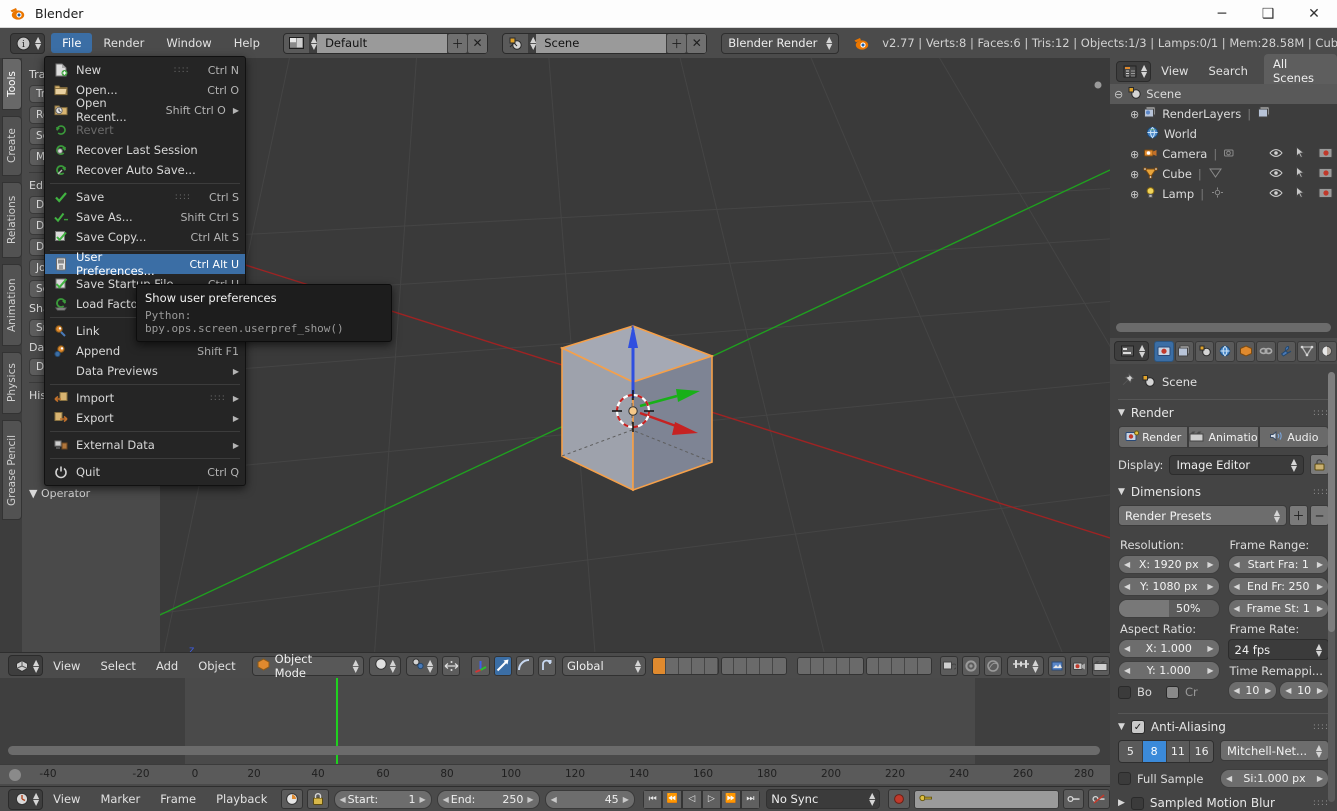 The width and height of the screenshot is (1337, 811). What do you see at coordinates (66, 666) in the screenshot?
I see `viewport-menu-view: View` at bounding box center [66, 666].